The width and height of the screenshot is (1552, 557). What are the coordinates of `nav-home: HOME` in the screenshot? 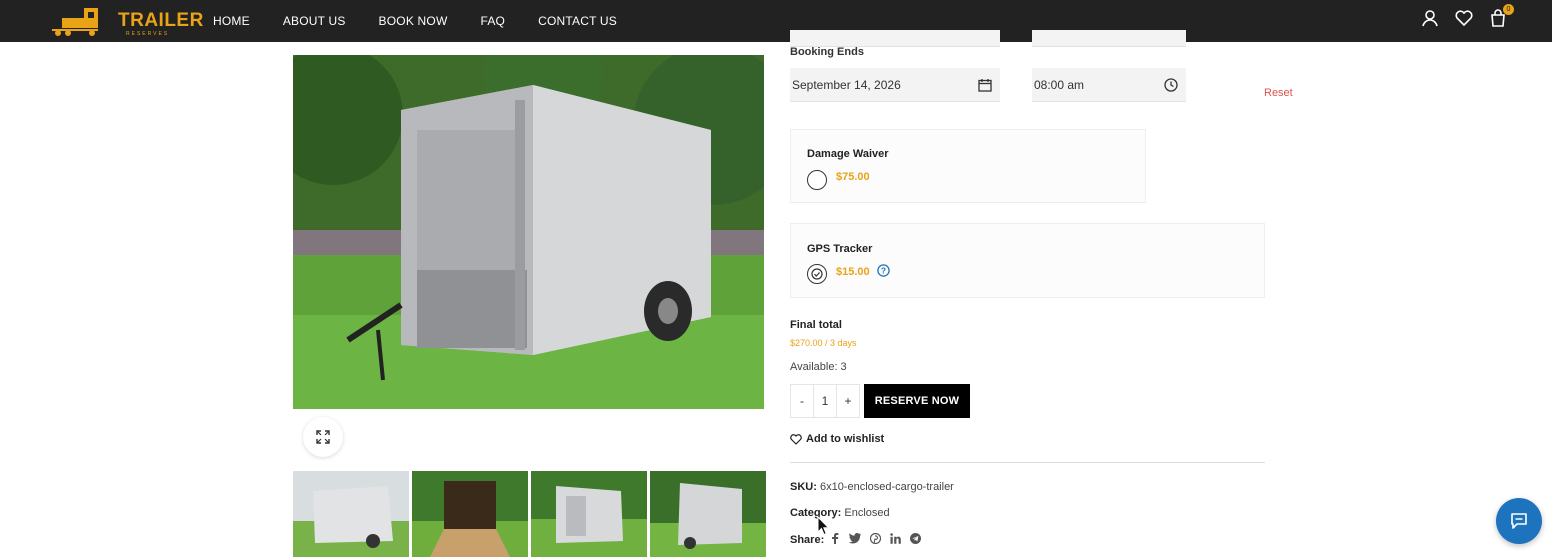 It's located at (231, 21).